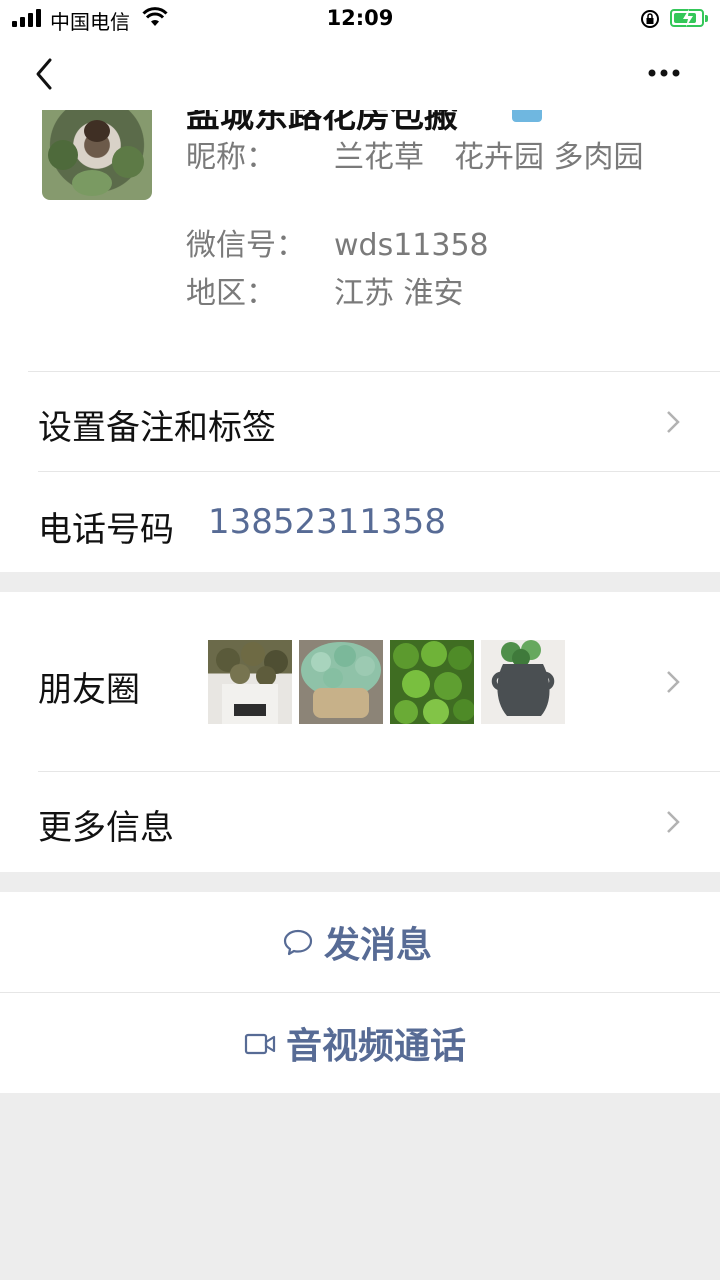 The image size is (720, 1280). I want to click on status-time: 12:09, so click(360, 18).